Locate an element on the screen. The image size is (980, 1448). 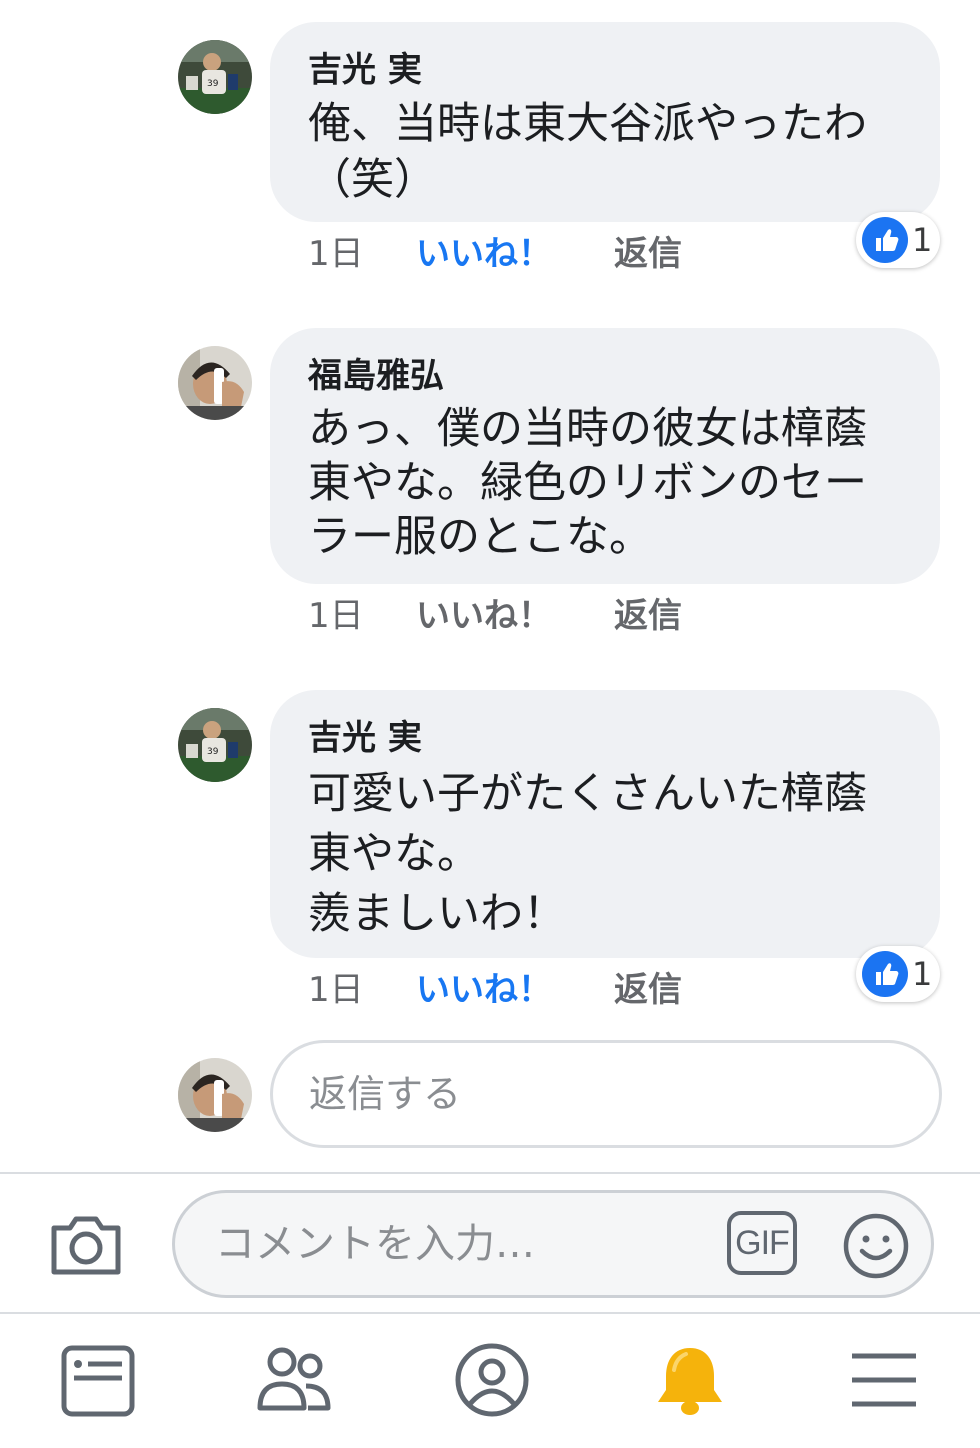
comment-text-line: 東やな。 is located at coordinates (394, 854).